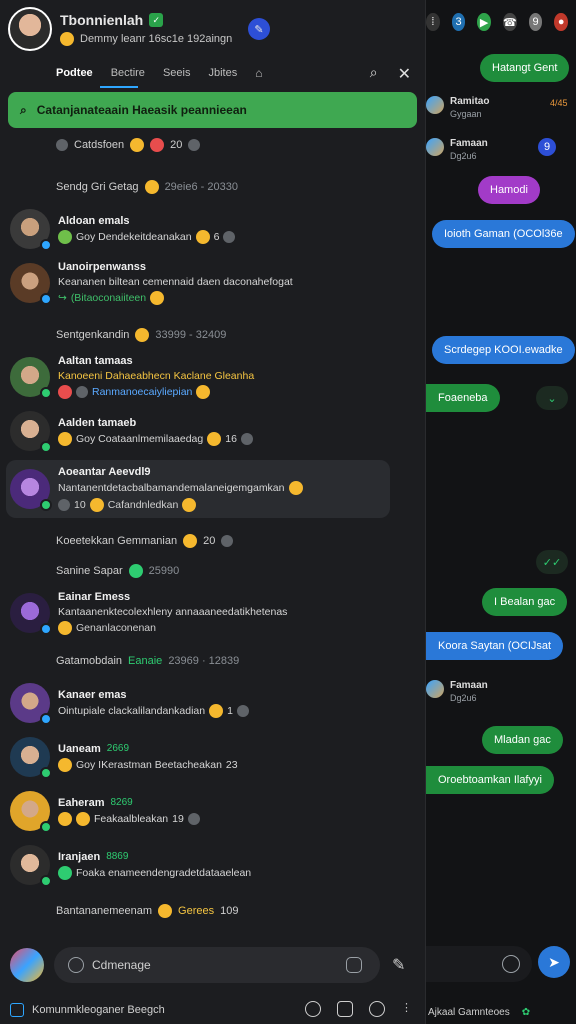 This screenshot has height=1024, width=576. What do you see at coordinates (79, 748) in the screenshot?
I see `contact-name: Uaneam` at bounding box center [79, 748].